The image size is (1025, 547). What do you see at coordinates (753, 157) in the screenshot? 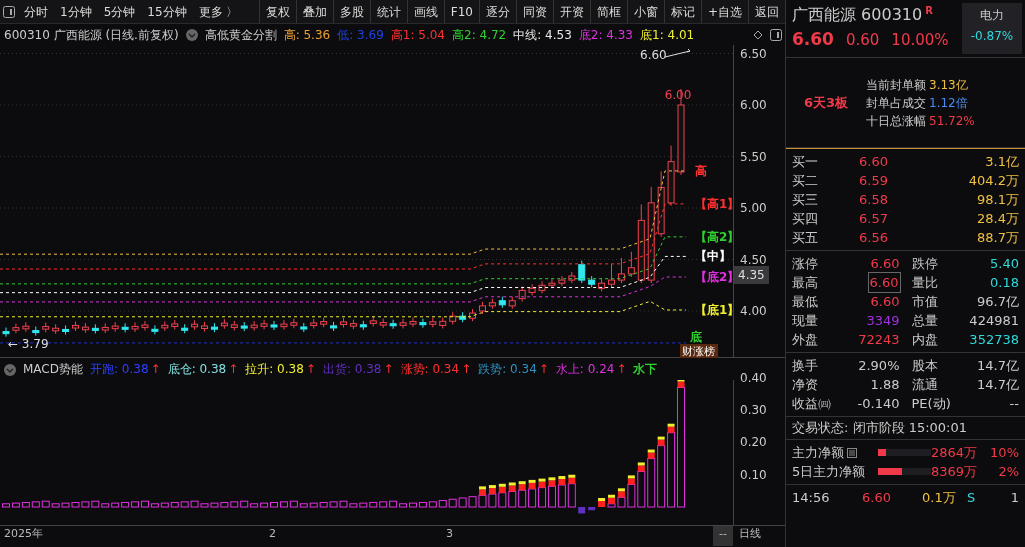
I see `axis-label: 5.50` at bounding box center [753, 157].